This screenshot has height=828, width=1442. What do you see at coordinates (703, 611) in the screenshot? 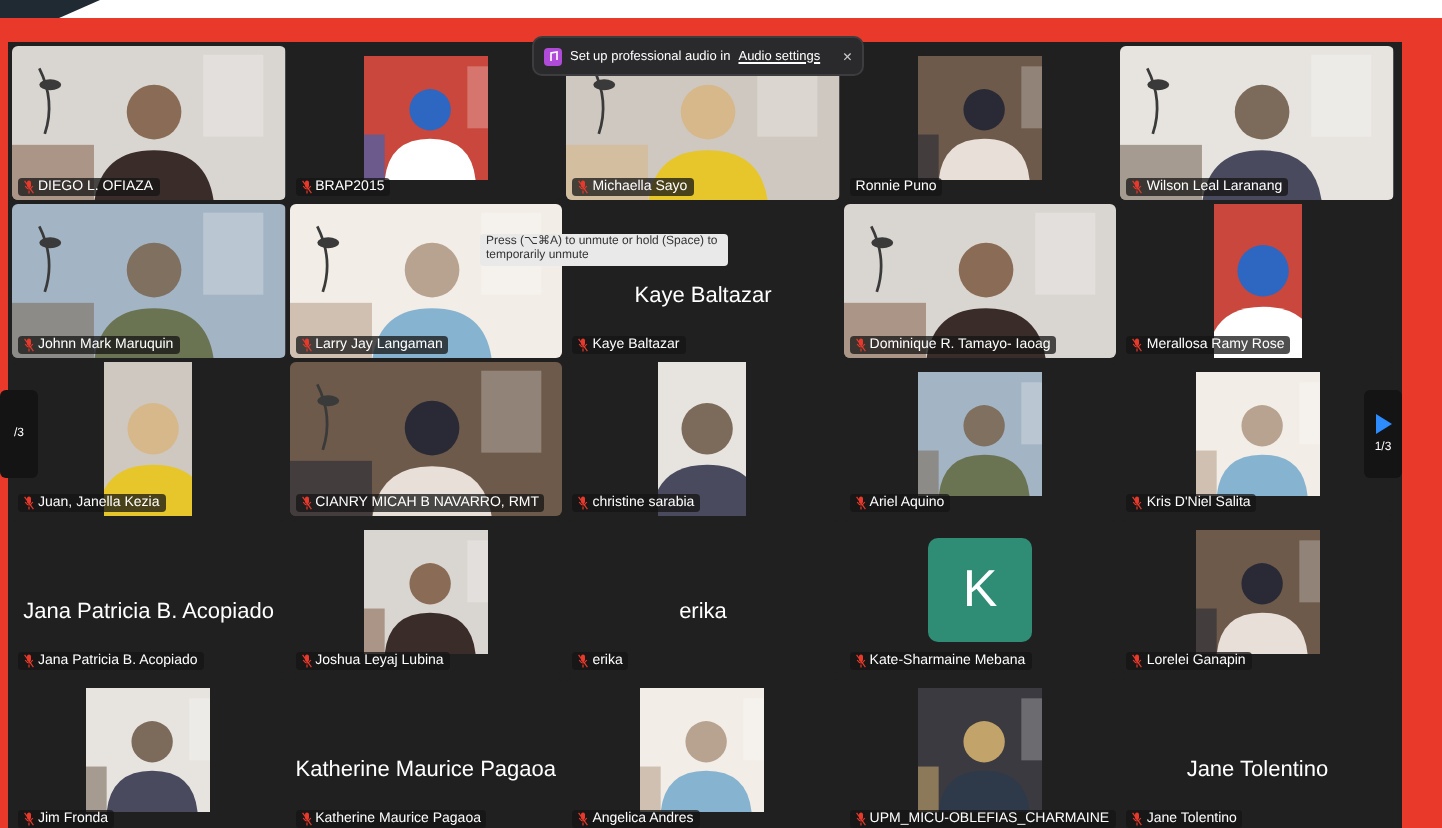
I see `participant-name: erika` at bounding box center [703, 611].